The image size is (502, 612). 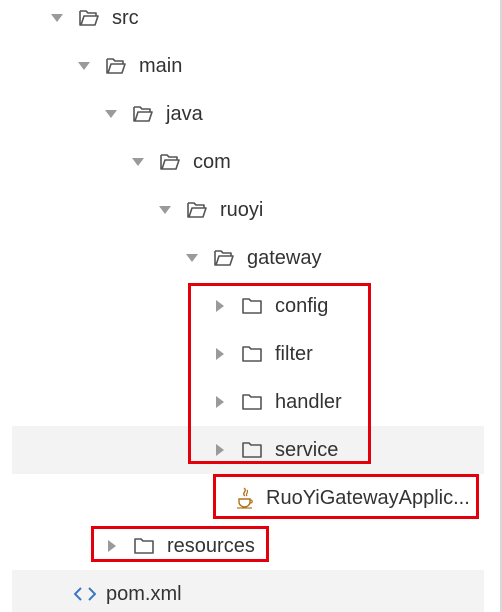 I want to click on tree-item-pom-xml: pom.xml, so click(x=248, y=591).